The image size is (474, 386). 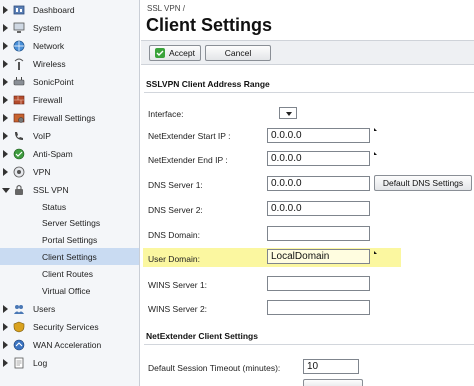 I want to click on sidebar-item-sonicpoint: SonicPoint, so click(x=69, y=81).